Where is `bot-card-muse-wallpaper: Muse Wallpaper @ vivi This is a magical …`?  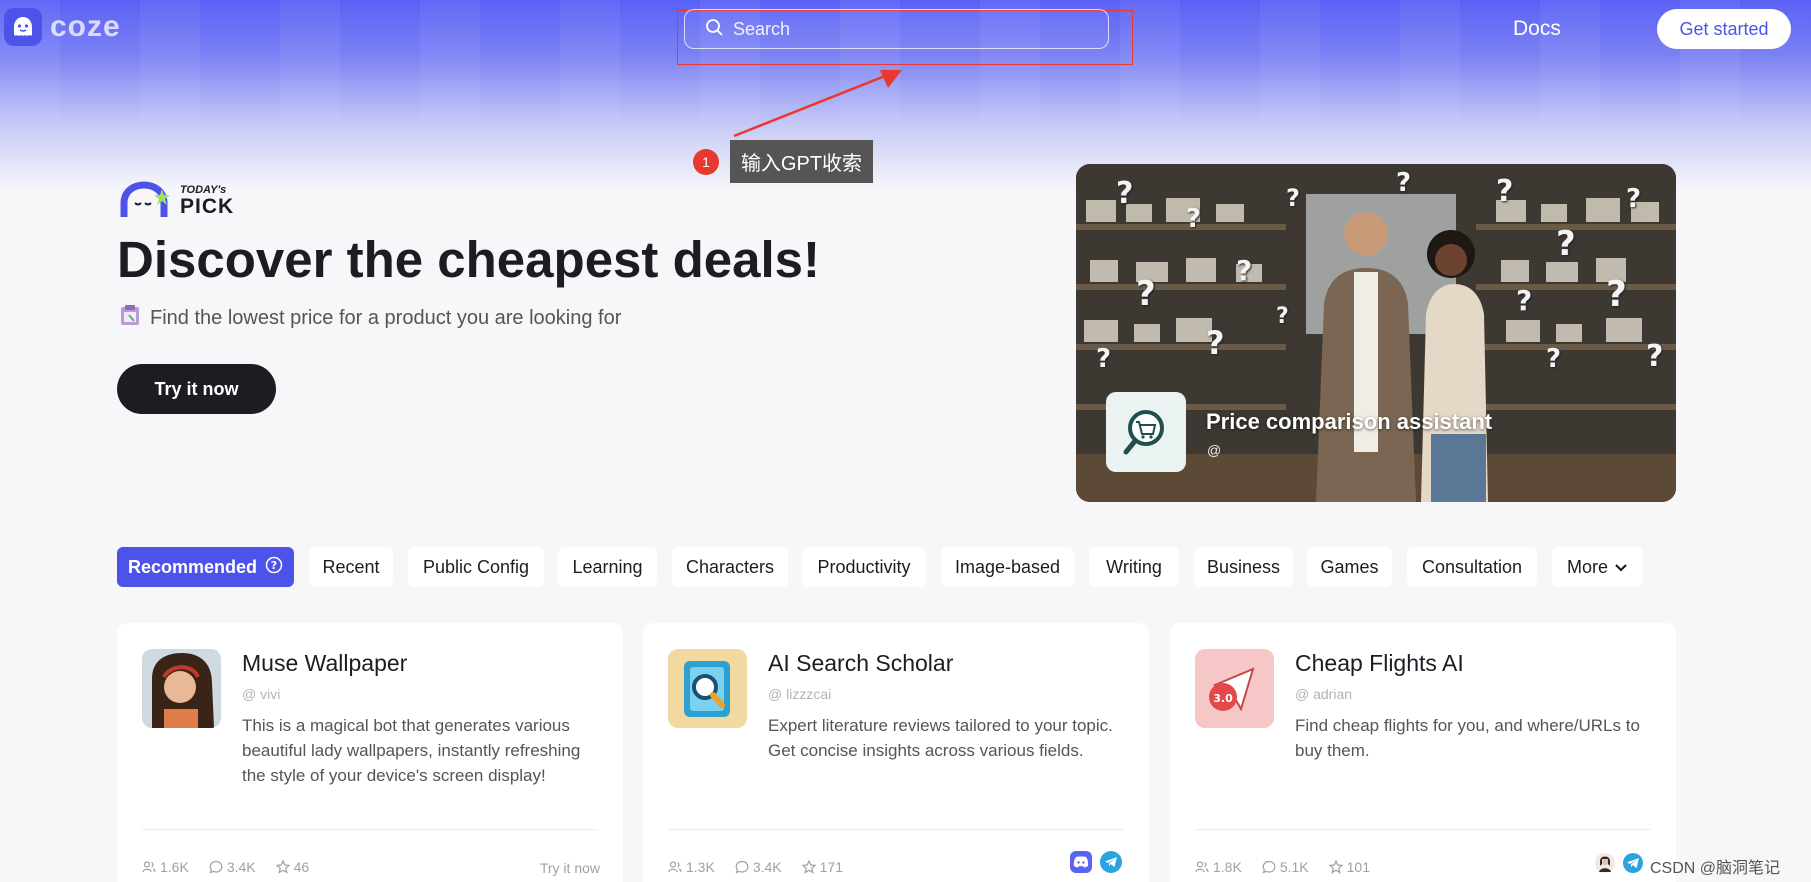 bot-card-muse-wallpaper: Muse Wallpaper @ vivi This is a magical … is located at coordinates (370, 752).